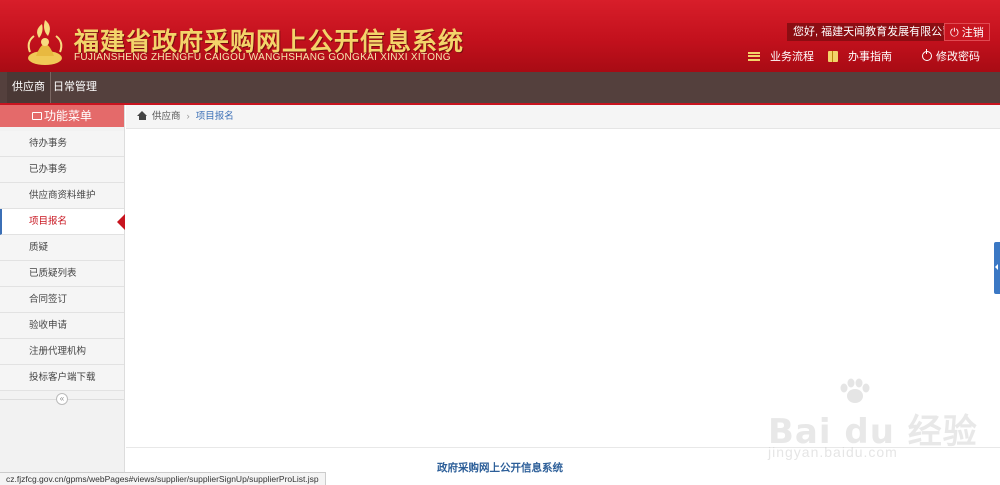 The width and height of the screenshot is (1000, 485). What do you see at coordinates (62, 399) in the screenshot?
I see `collapse-sidebar-icon: «` at bounding box center [62, 399].